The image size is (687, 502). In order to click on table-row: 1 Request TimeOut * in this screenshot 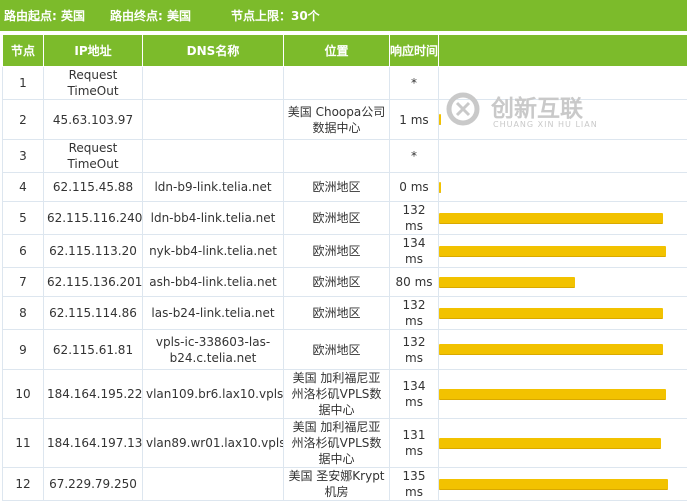, I will do `click(344, 83)`.